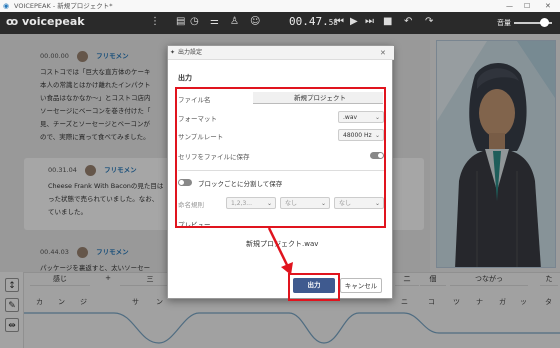 The image size is (560, 348). I want to click on dialog-titlebar: ✦ 出力設定, so click(281, 53).